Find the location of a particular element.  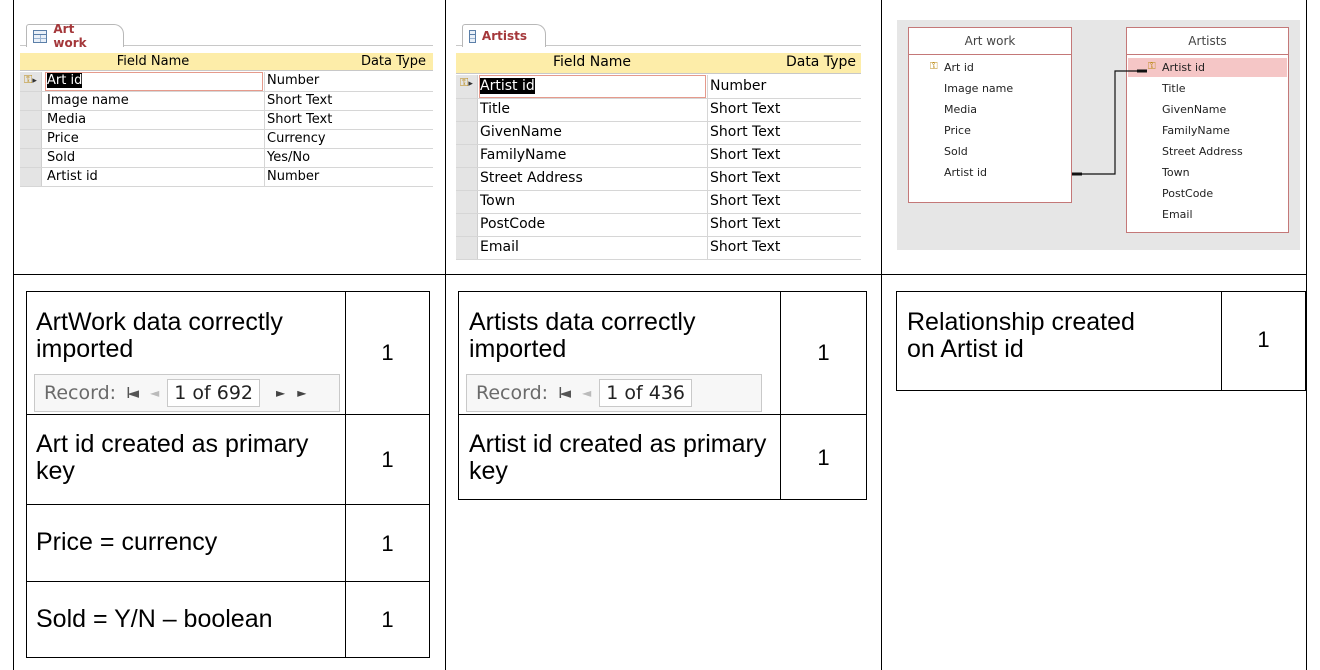

criterion-cell: Artist id created as primary key is located at coordinates (619, 457).